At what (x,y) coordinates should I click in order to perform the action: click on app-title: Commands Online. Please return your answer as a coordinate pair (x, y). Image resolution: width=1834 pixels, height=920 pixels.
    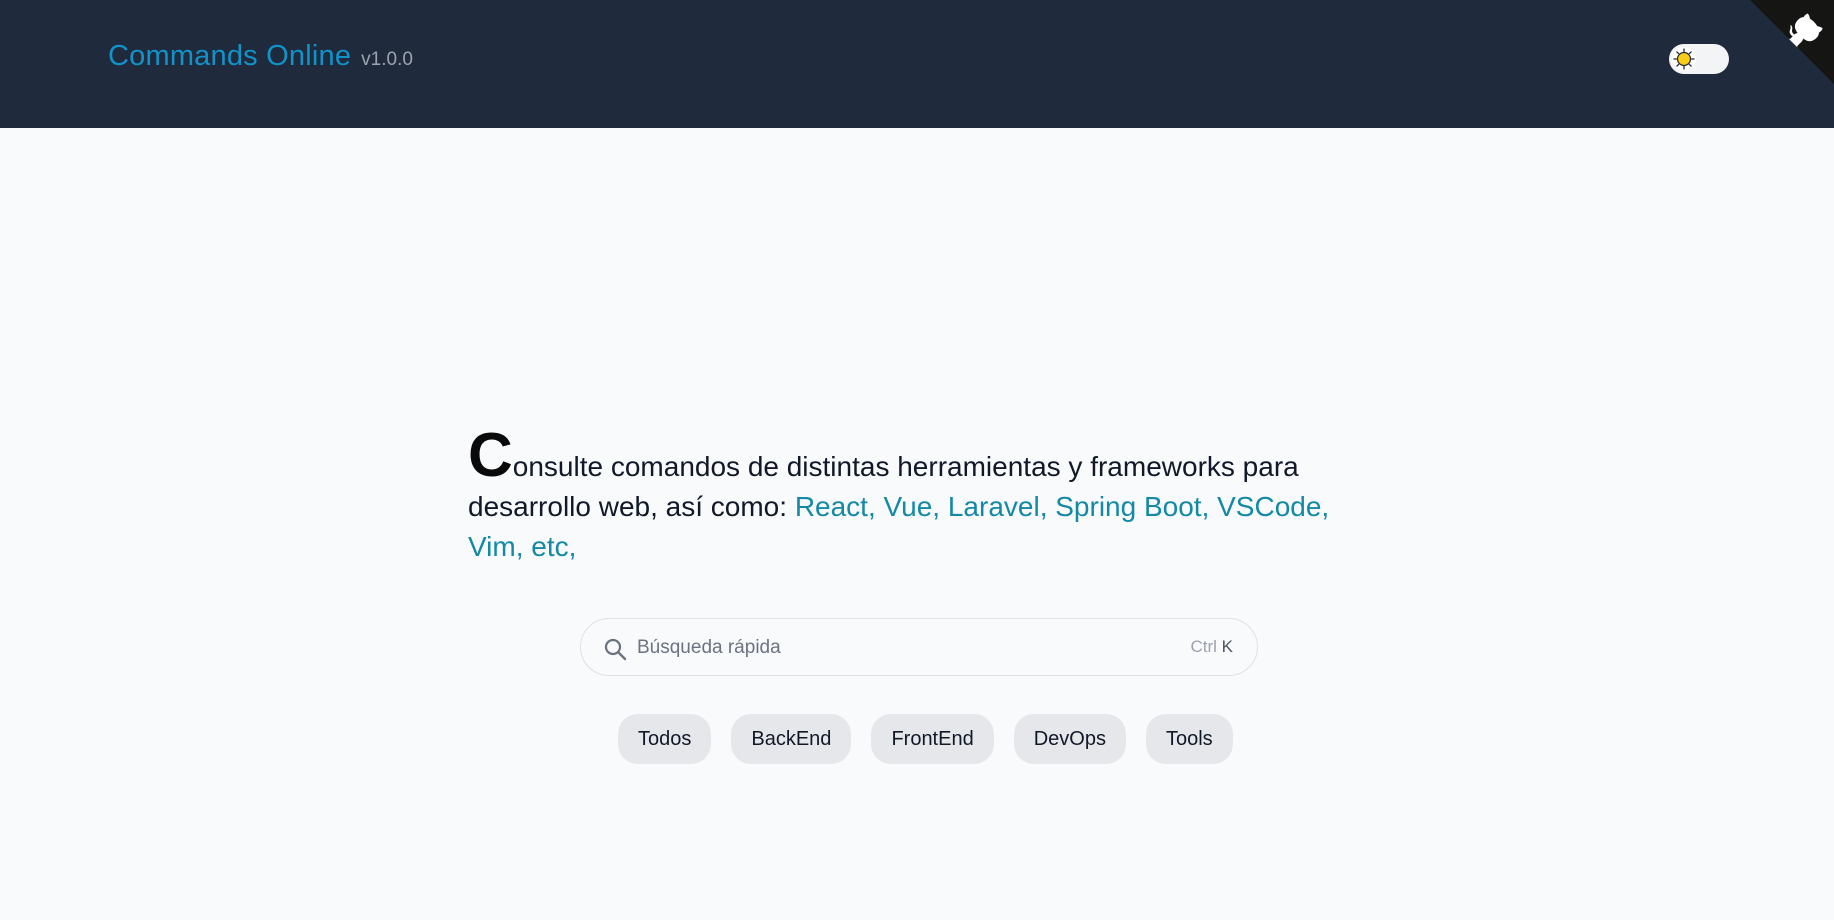
    Looking at the image, I should click on (229, 56).